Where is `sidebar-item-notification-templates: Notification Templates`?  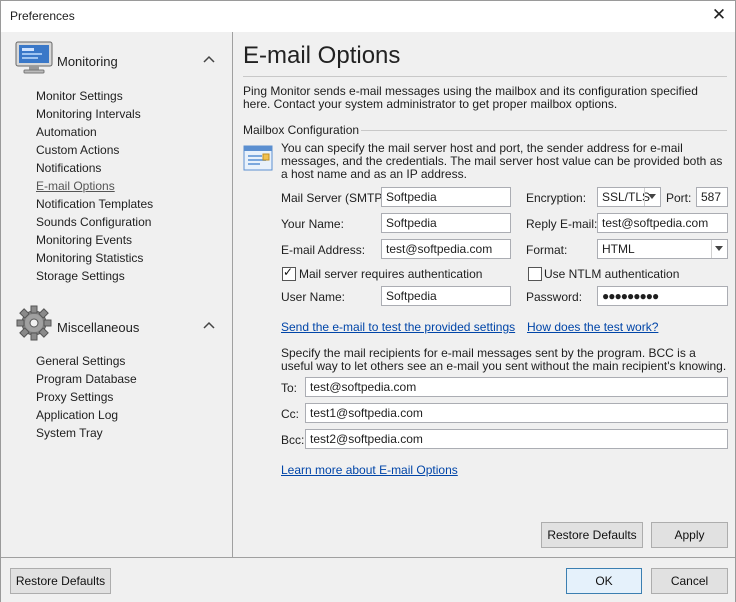 sidebar-item-notification-templates: Notification Templates is located at coordinates (94, 204).